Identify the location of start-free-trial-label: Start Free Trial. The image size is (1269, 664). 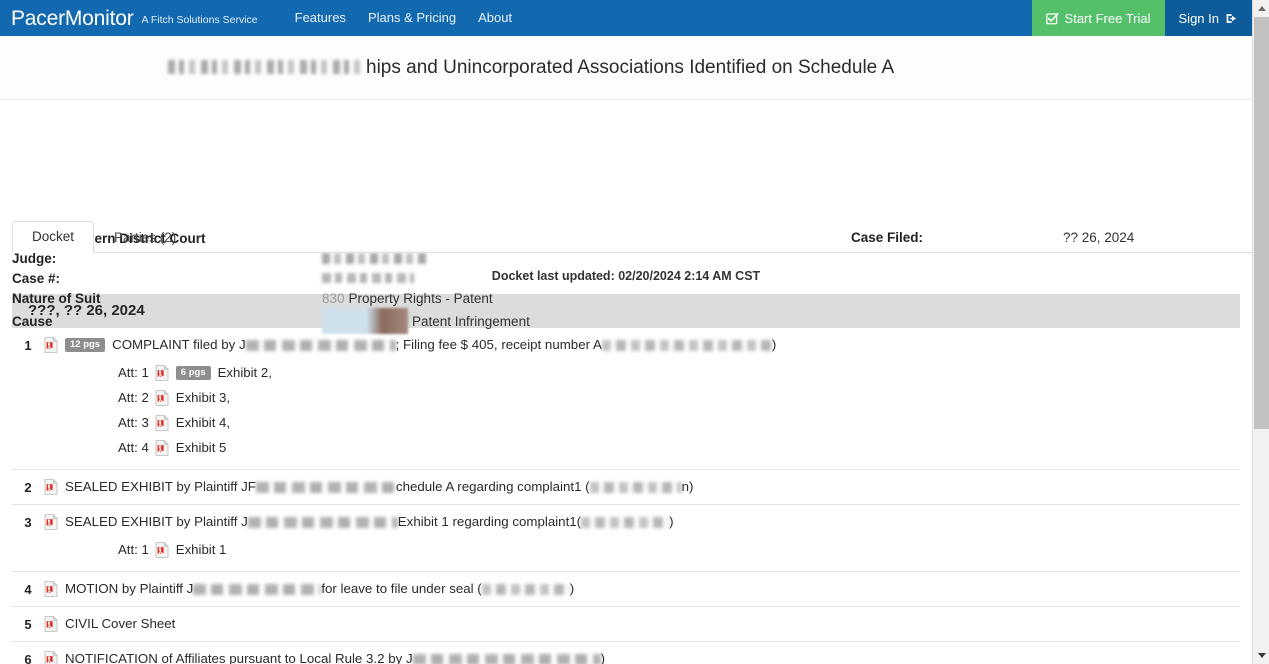
(1107, 18).